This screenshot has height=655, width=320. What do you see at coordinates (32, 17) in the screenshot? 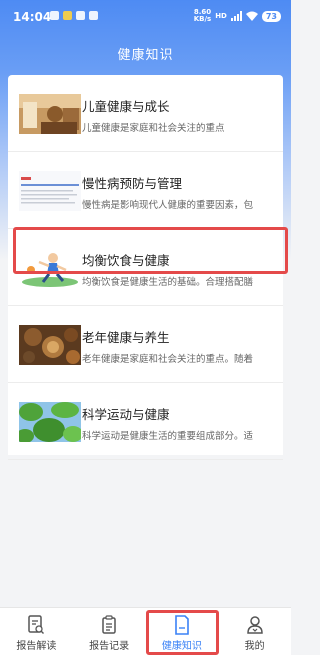
I see `status-time: 14:04` at bounding box center [32, 17].